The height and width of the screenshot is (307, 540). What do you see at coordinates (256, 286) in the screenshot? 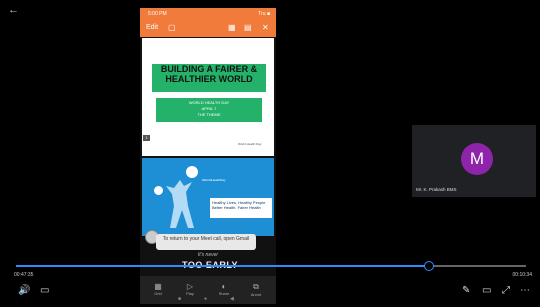
I see `annotate-icon: ⧉` at bounding box center [256, 286].